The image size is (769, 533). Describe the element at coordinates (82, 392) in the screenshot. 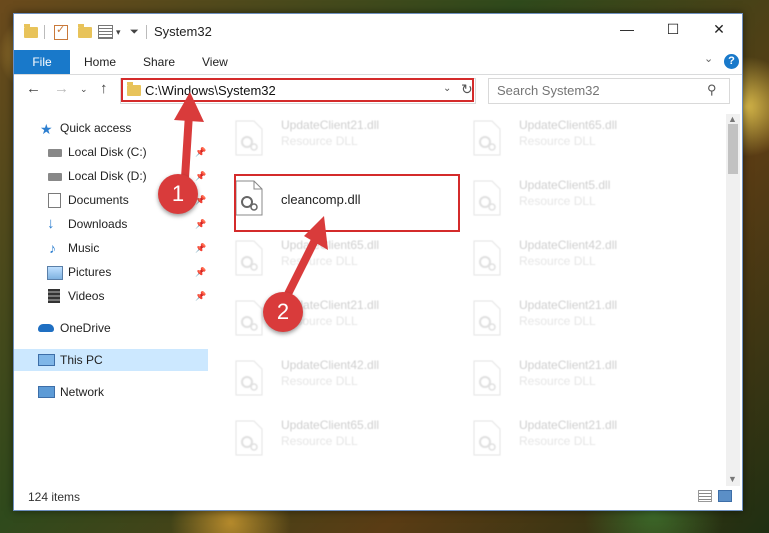

I see `nav-item-label: Network` at that location.